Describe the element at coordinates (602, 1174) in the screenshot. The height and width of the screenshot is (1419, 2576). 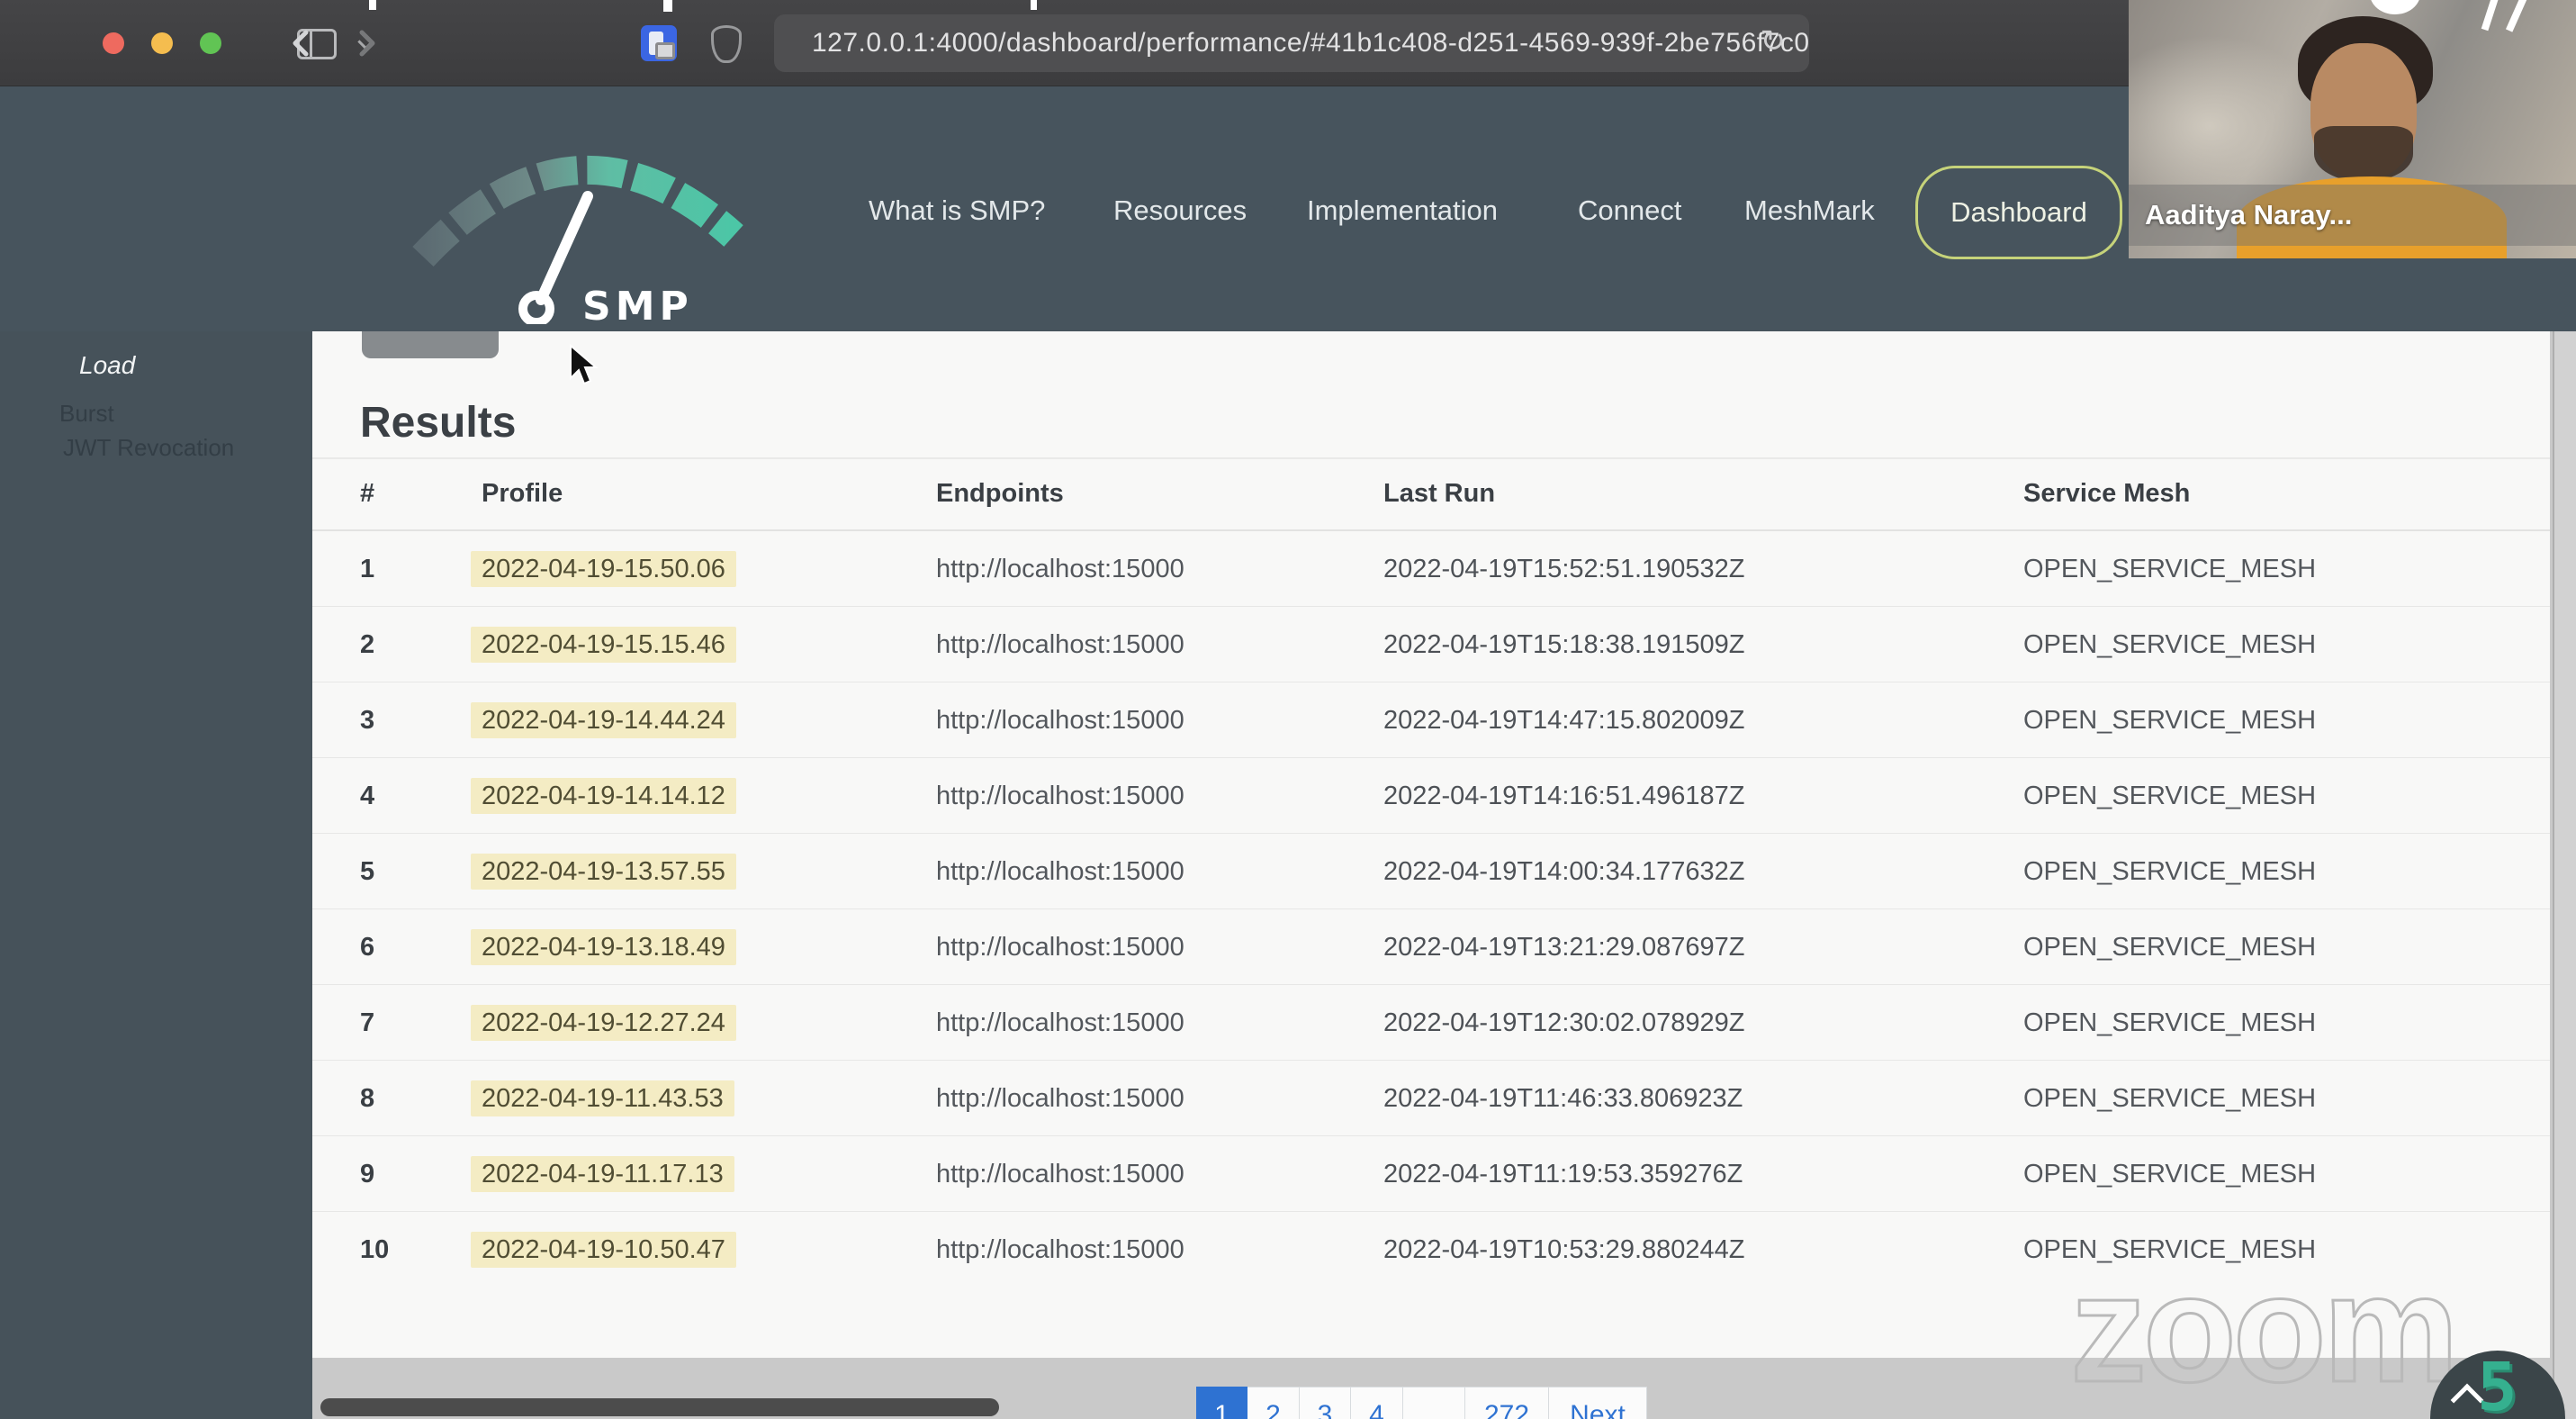
I see `profile-cell: 2022-04-19-11.17.13` at that location.